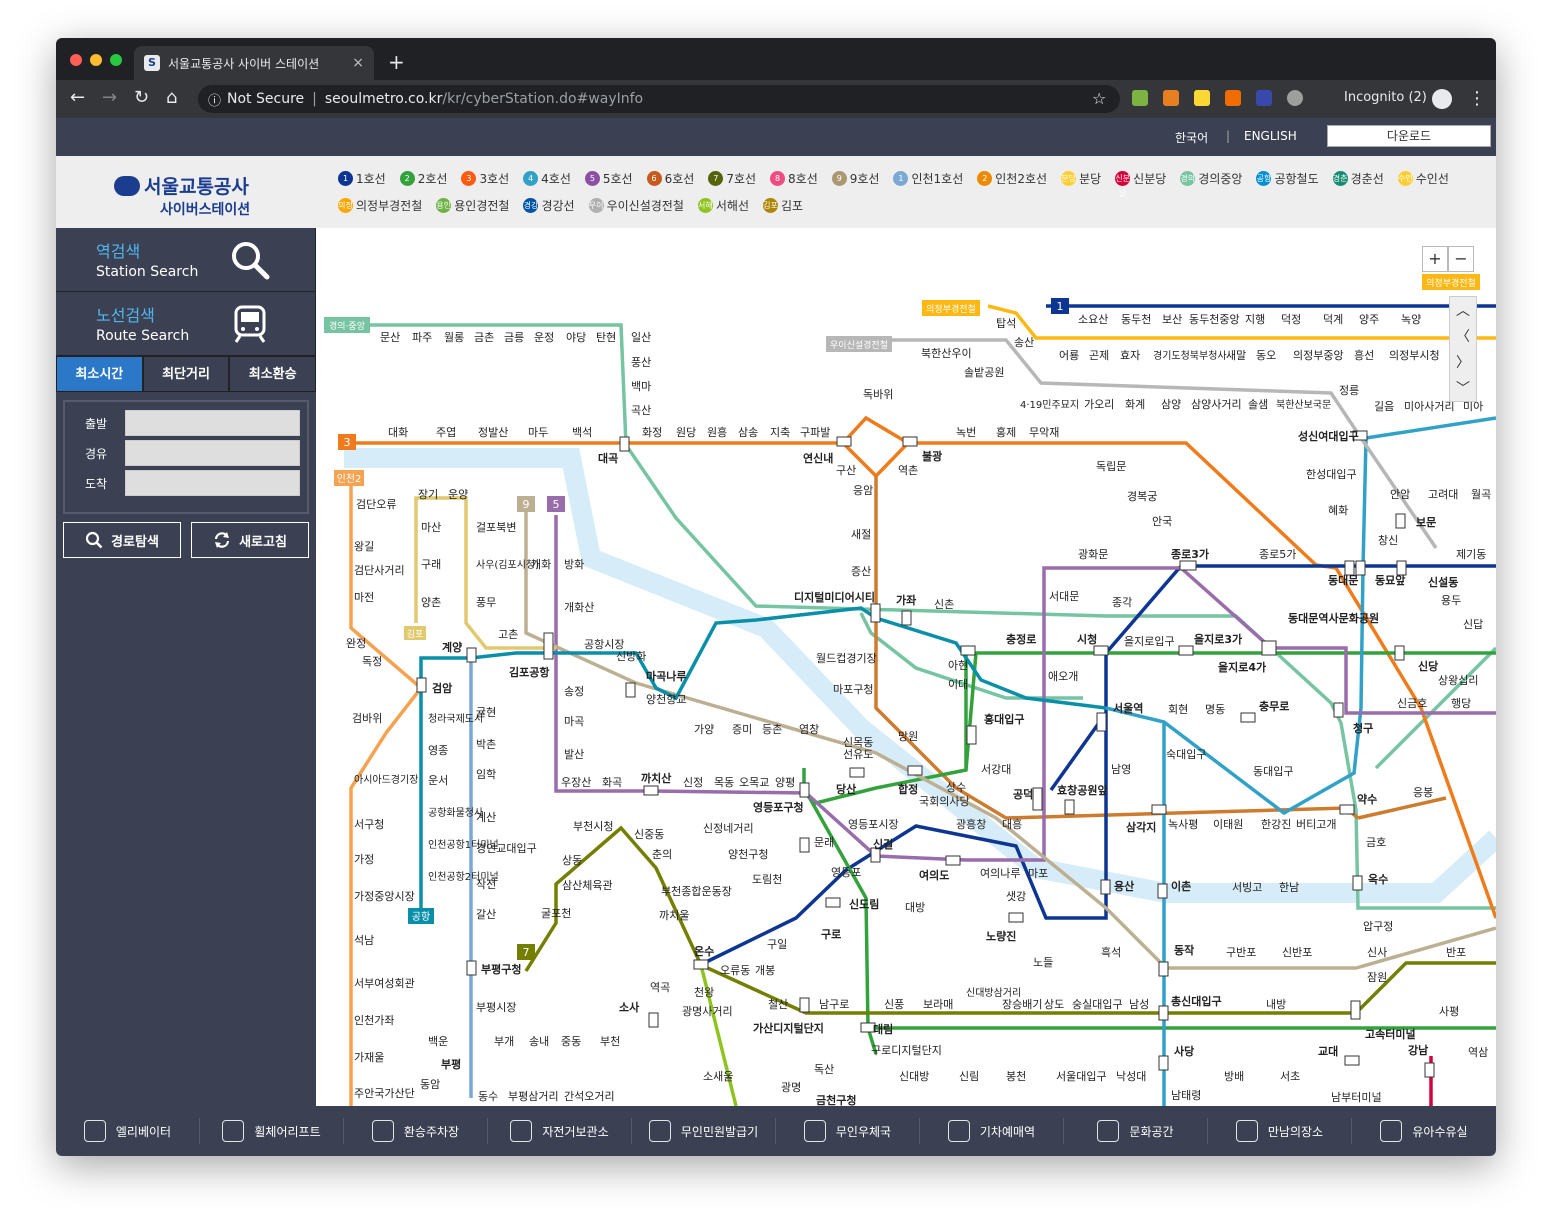 The image size is (1552, 1230). I want to click on station-label: 주안국가산단, so click(384, 1093).